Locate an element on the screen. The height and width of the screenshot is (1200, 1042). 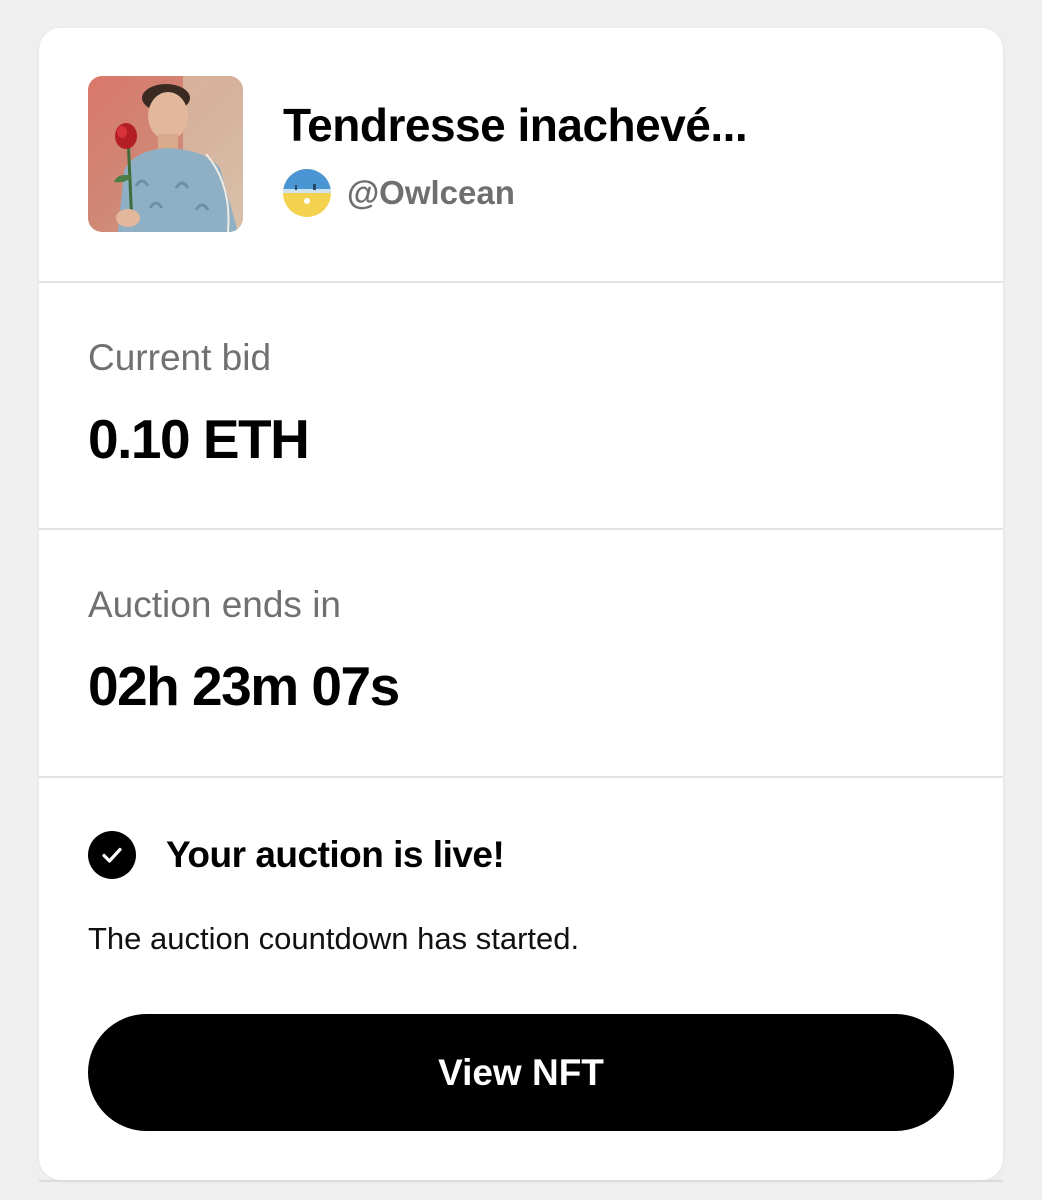
creator-link: @Owlcean is located at coordinates (399, 193).